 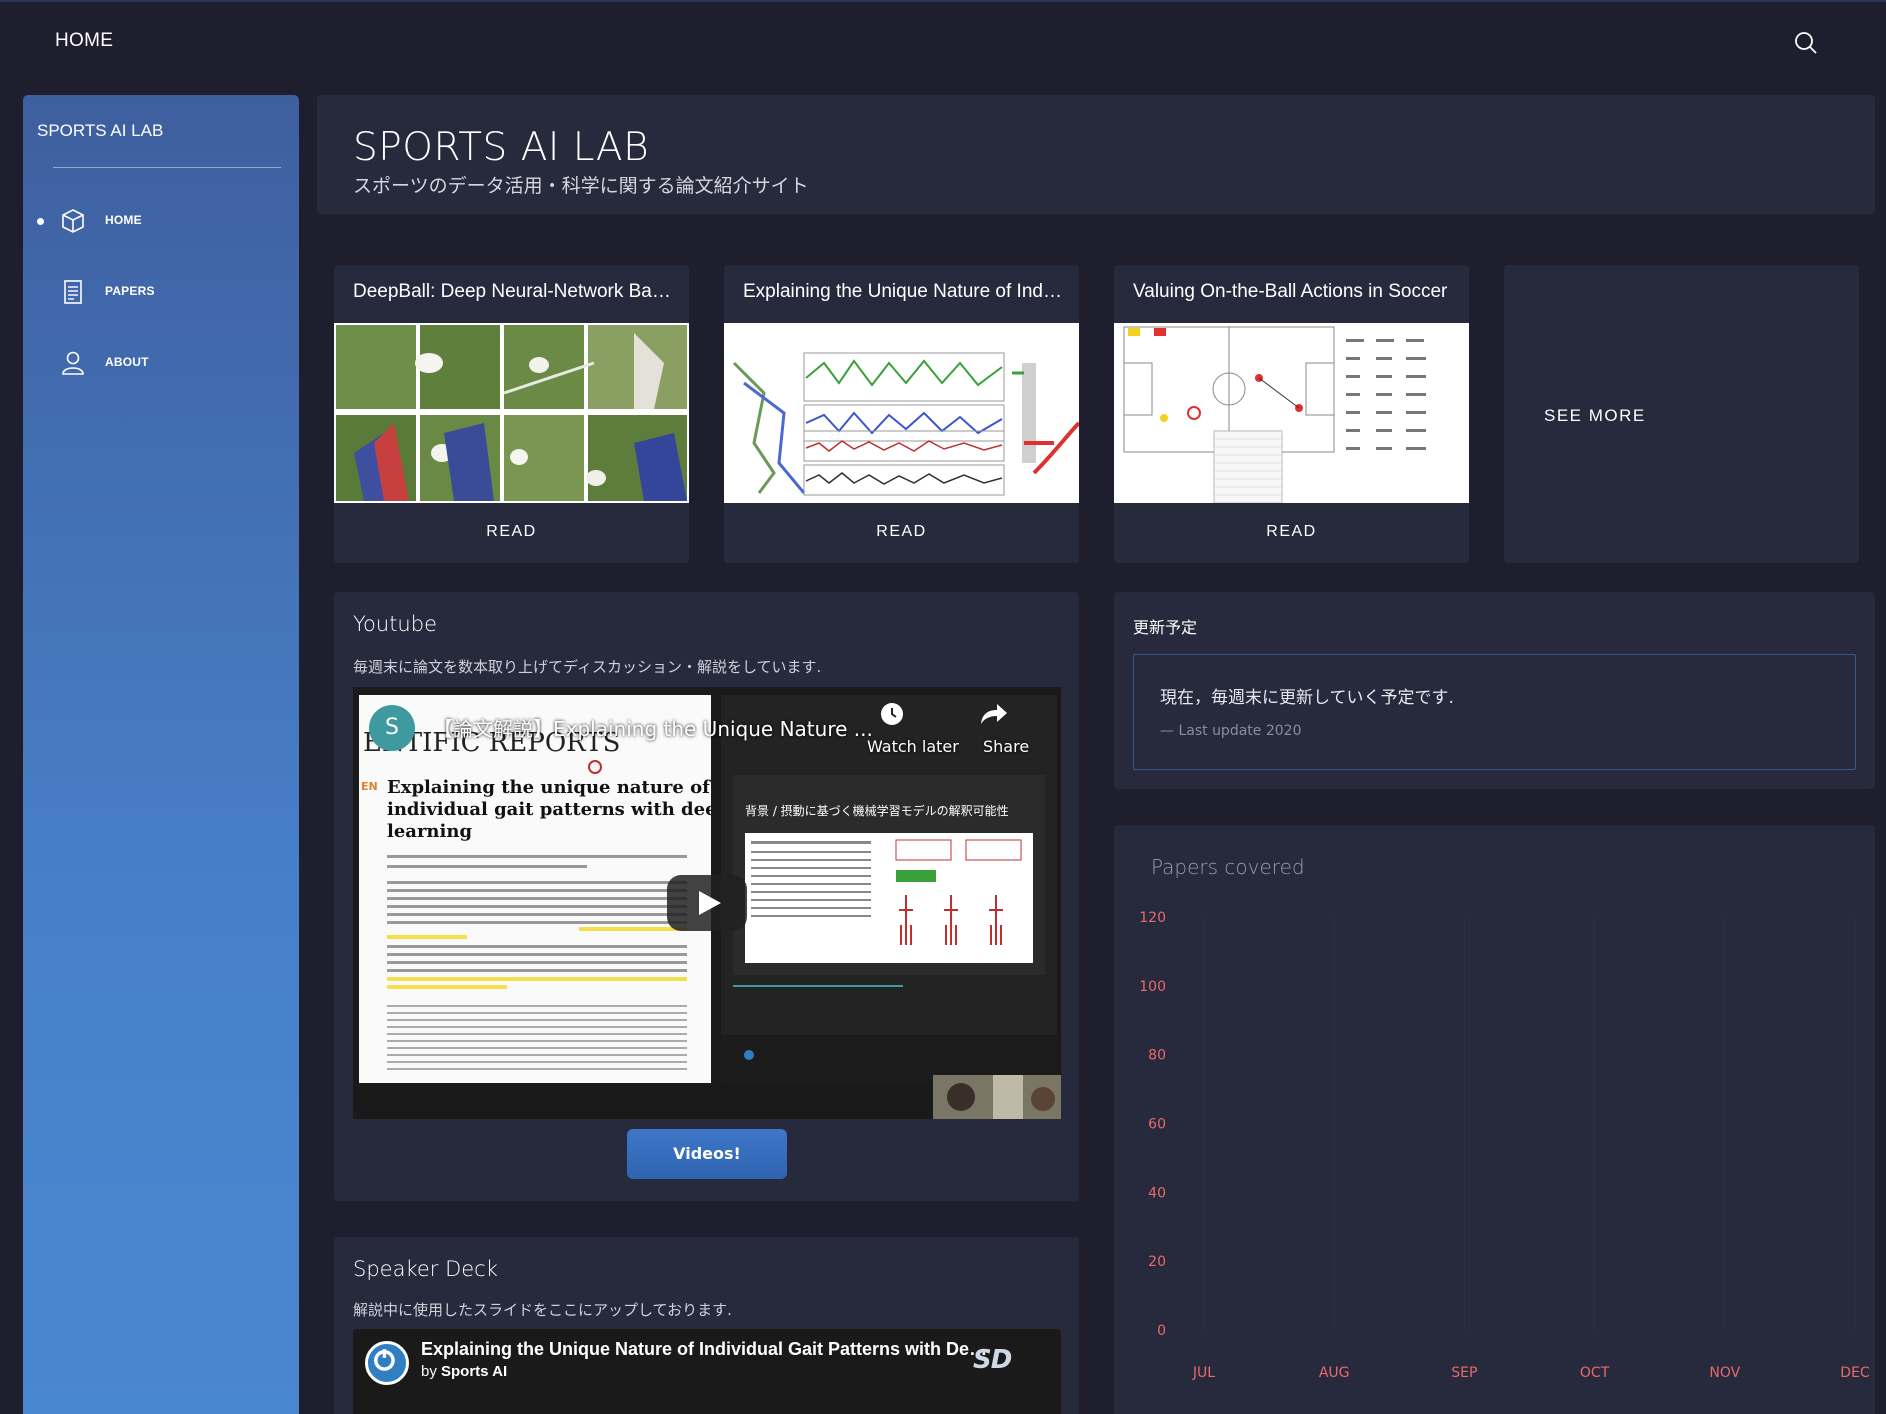 I want to click on page-subtitle: スポーツのデータ活用・科学に関する論文紹介サイト, so click(x=581, y=186).